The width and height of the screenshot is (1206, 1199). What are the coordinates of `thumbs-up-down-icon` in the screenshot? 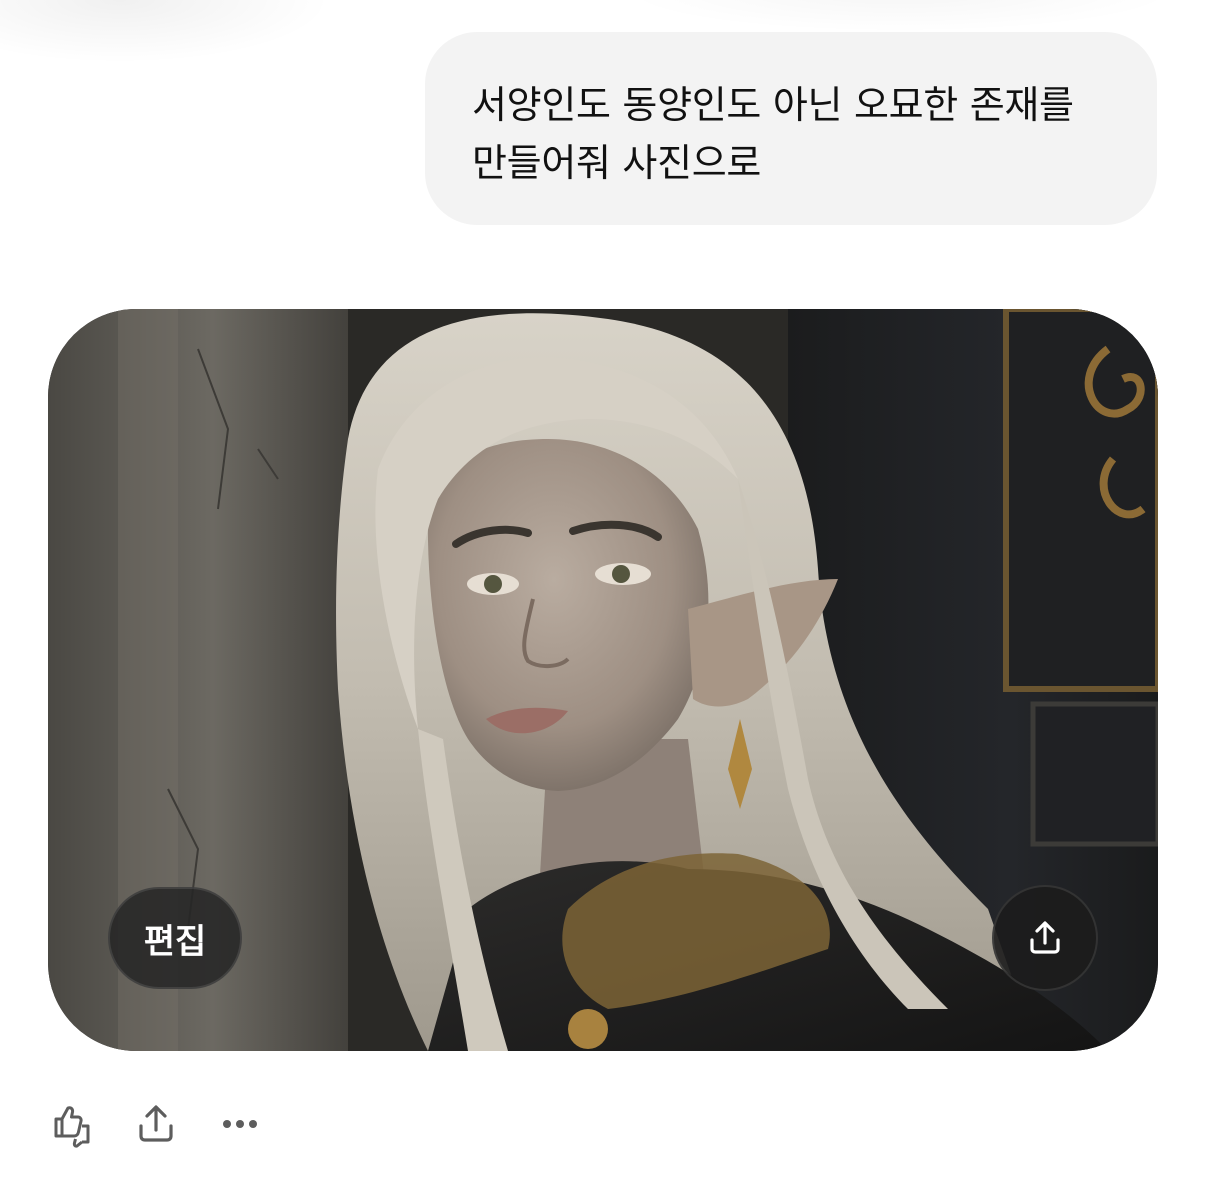 It's located at (72, 1127).